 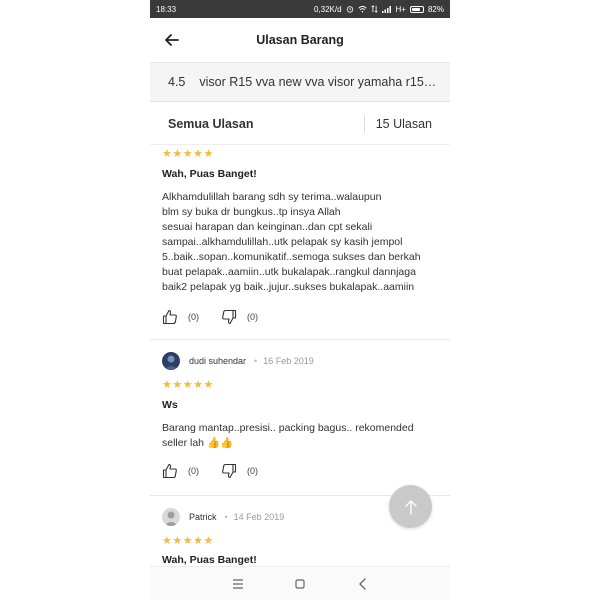 What do you see at coordinates (374, 9) in the screenshot?
I see `data-transfer-icon` at bounding box center [374, 9].